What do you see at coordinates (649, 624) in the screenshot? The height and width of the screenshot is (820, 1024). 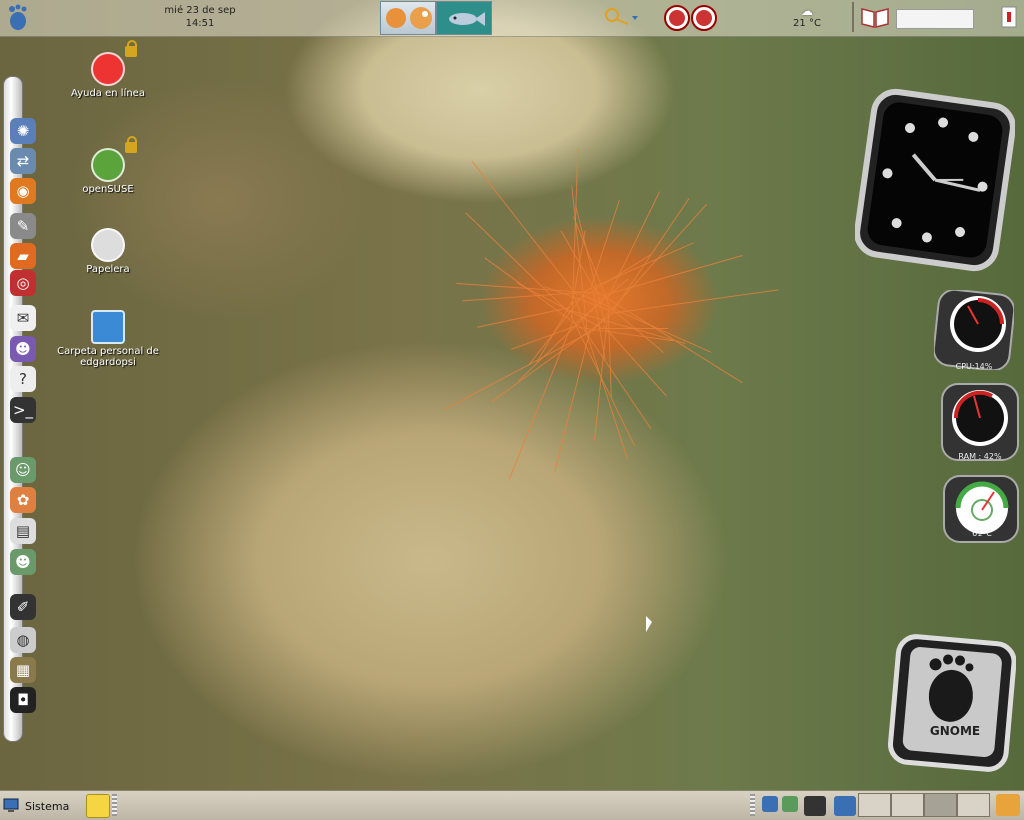 I see `mouse-pointer` at bounding box center [649, 624].